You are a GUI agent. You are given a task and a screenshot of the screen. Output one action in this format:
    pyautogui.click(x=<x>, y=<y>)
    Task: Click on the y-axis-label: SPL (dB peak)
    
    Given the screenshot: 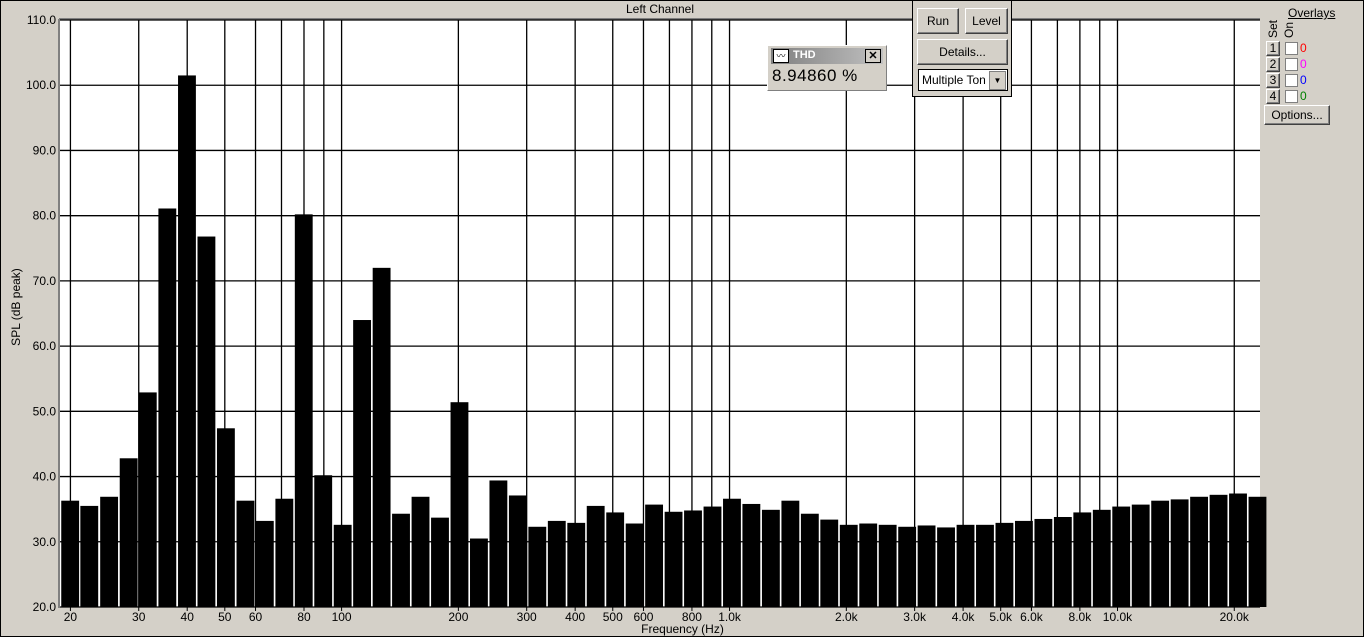 What is the action you would take?
    pyautogui.click(x=16, y=307)
    